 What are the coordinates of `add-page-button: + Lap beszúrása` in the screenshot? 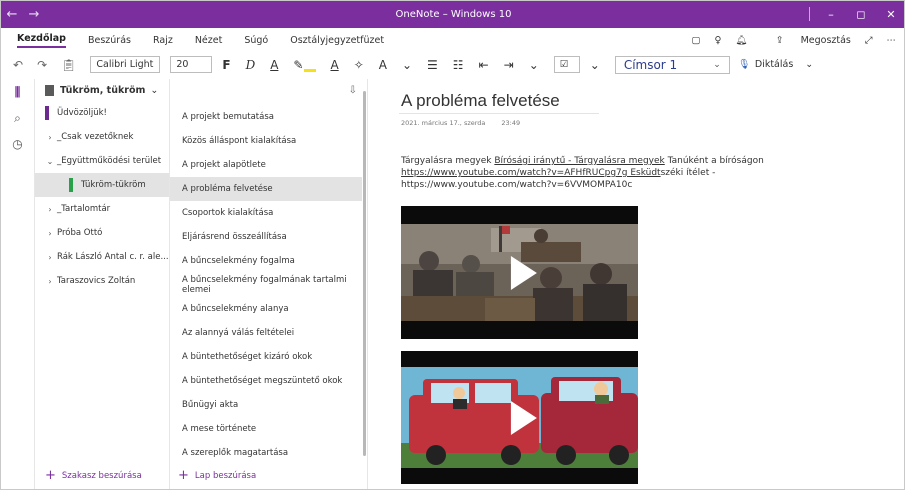 It's located at (217, 475).